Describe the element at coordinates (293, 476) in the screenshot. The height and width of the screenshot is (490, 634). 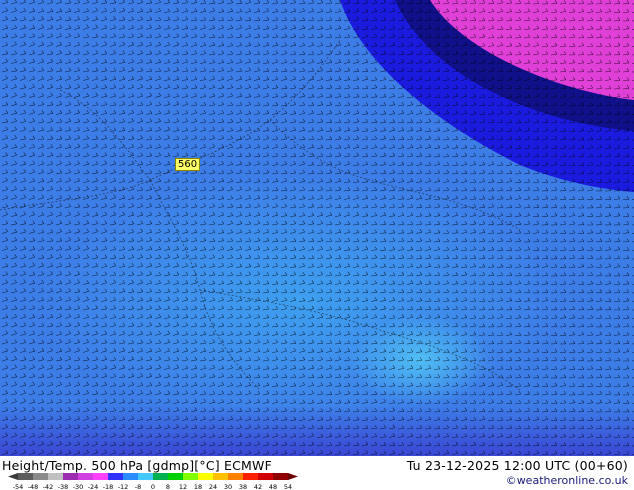
I see `colorbar-arrow-right` at that location.